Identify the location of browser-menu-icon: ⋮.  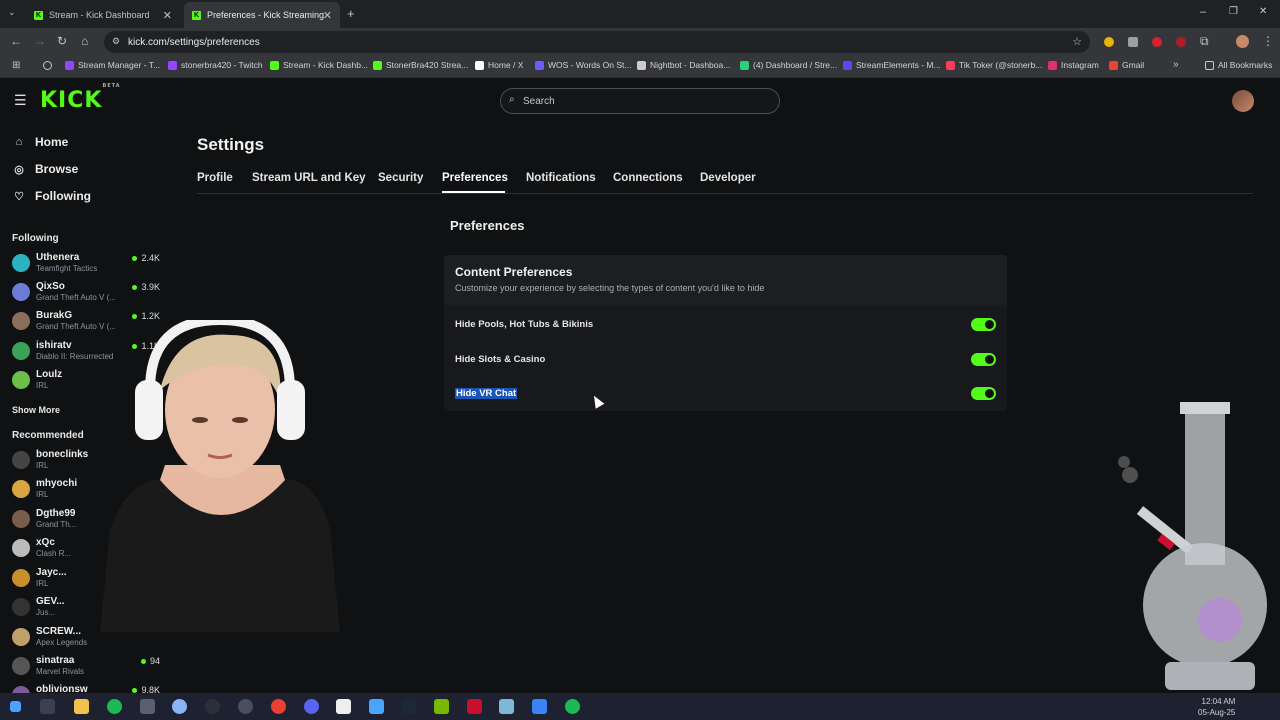
(1268, 41).